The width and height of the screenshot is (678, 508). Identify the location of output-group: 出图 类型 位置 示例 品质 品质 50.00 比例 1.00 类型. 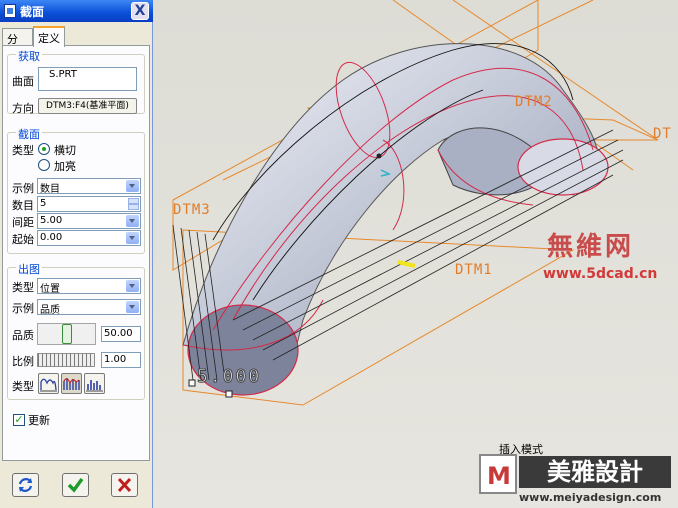
(76, 330).